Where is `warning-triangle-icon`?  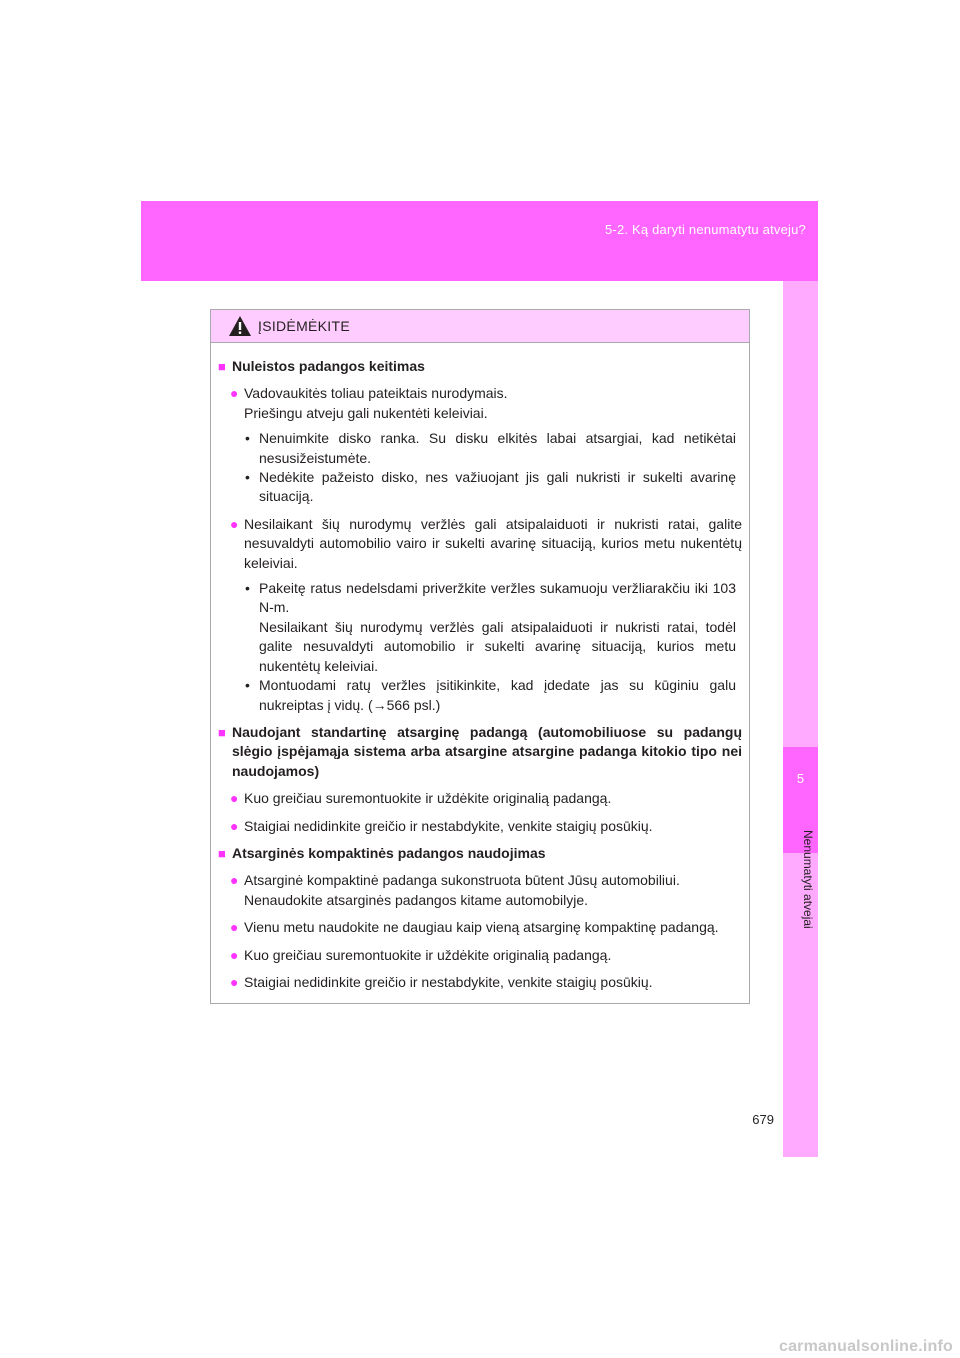
warning-triangle-icon is located at coordinates (240, 326).